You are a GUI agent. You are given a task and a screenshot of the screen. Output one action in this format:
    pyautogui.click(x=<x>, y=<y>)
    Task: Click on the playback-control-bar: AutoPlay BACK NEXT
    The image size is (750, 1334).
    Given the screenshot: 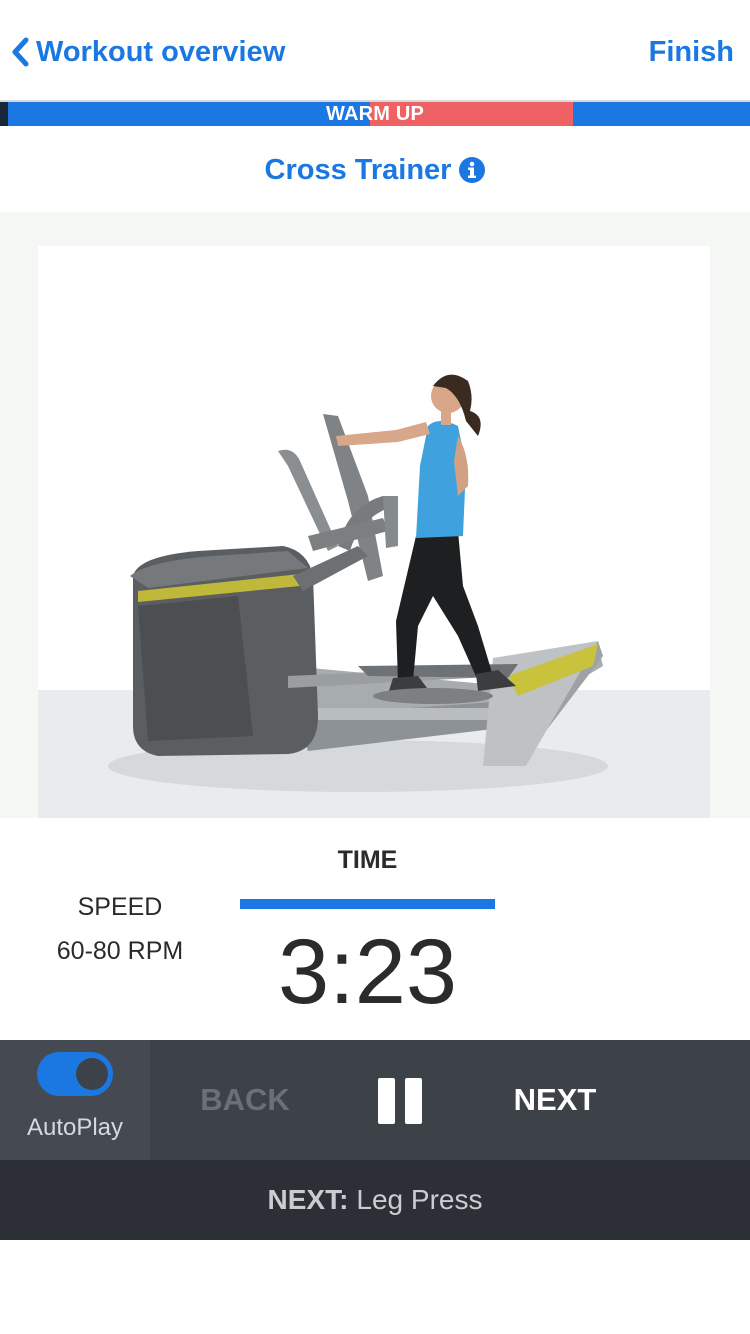 What is the action you would take?
    pyautogui.click(x=375, y=1100)
    